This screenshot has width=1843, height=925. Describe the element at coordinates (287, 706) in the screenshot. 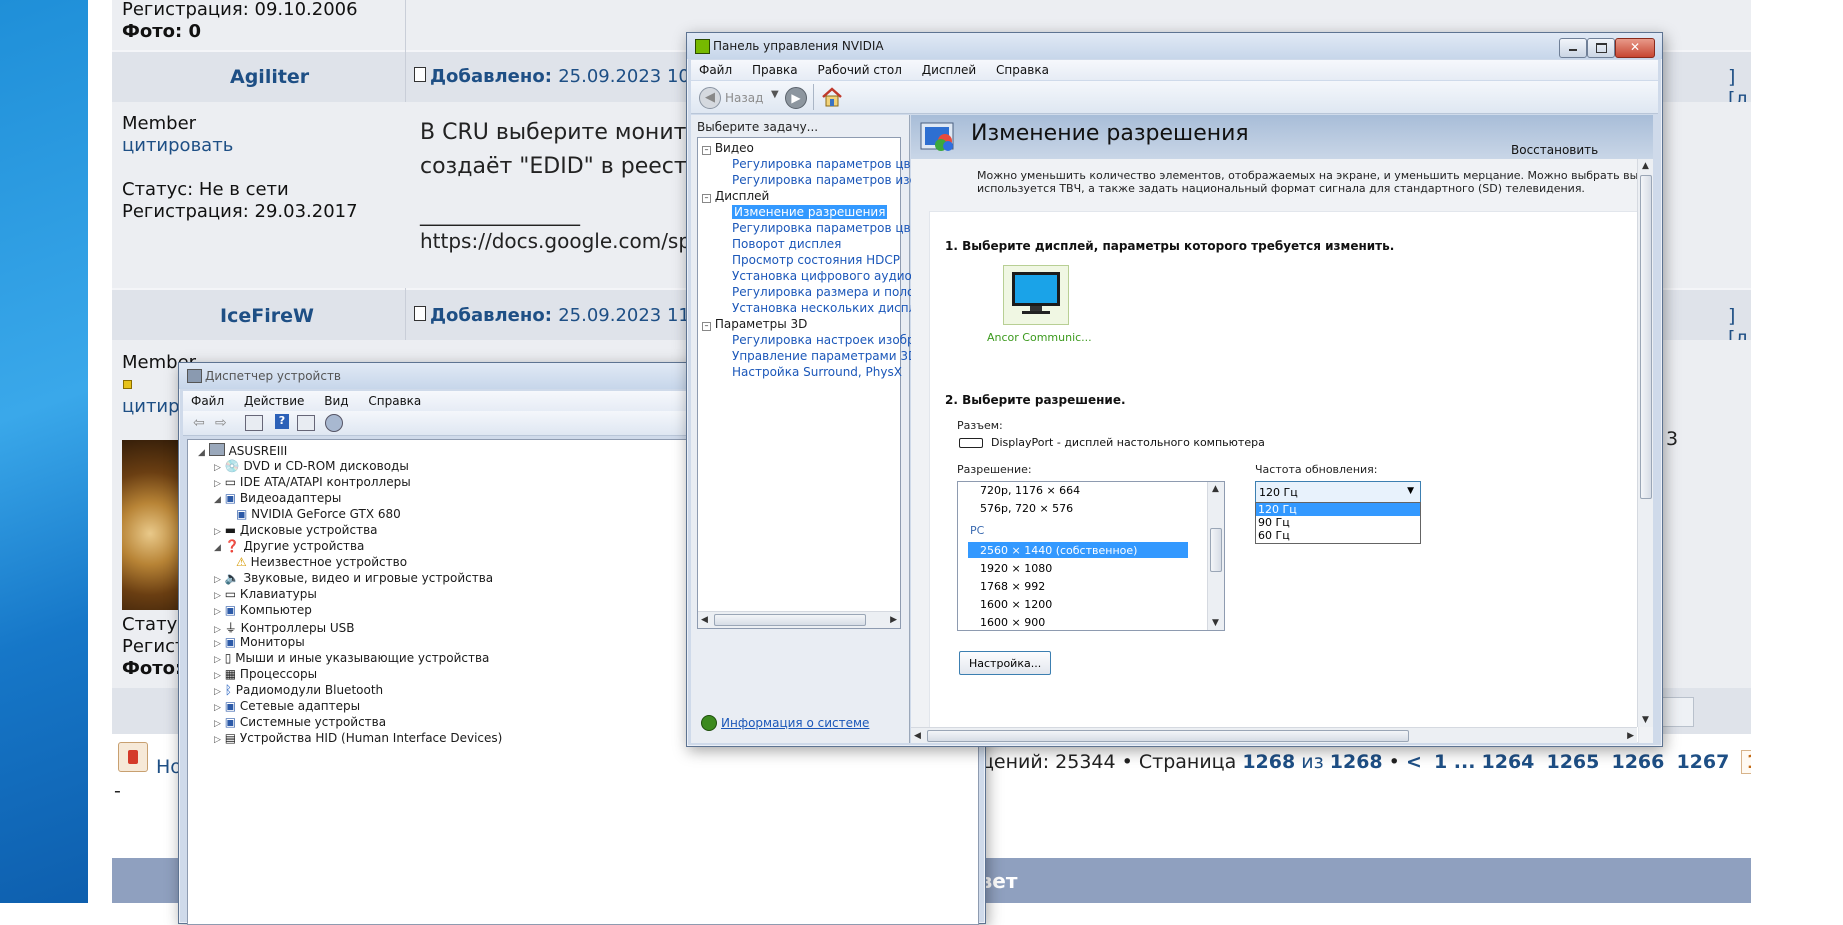

I see `tree-item-network: ▷ ▣ Сетевые адаптеры` at that location.